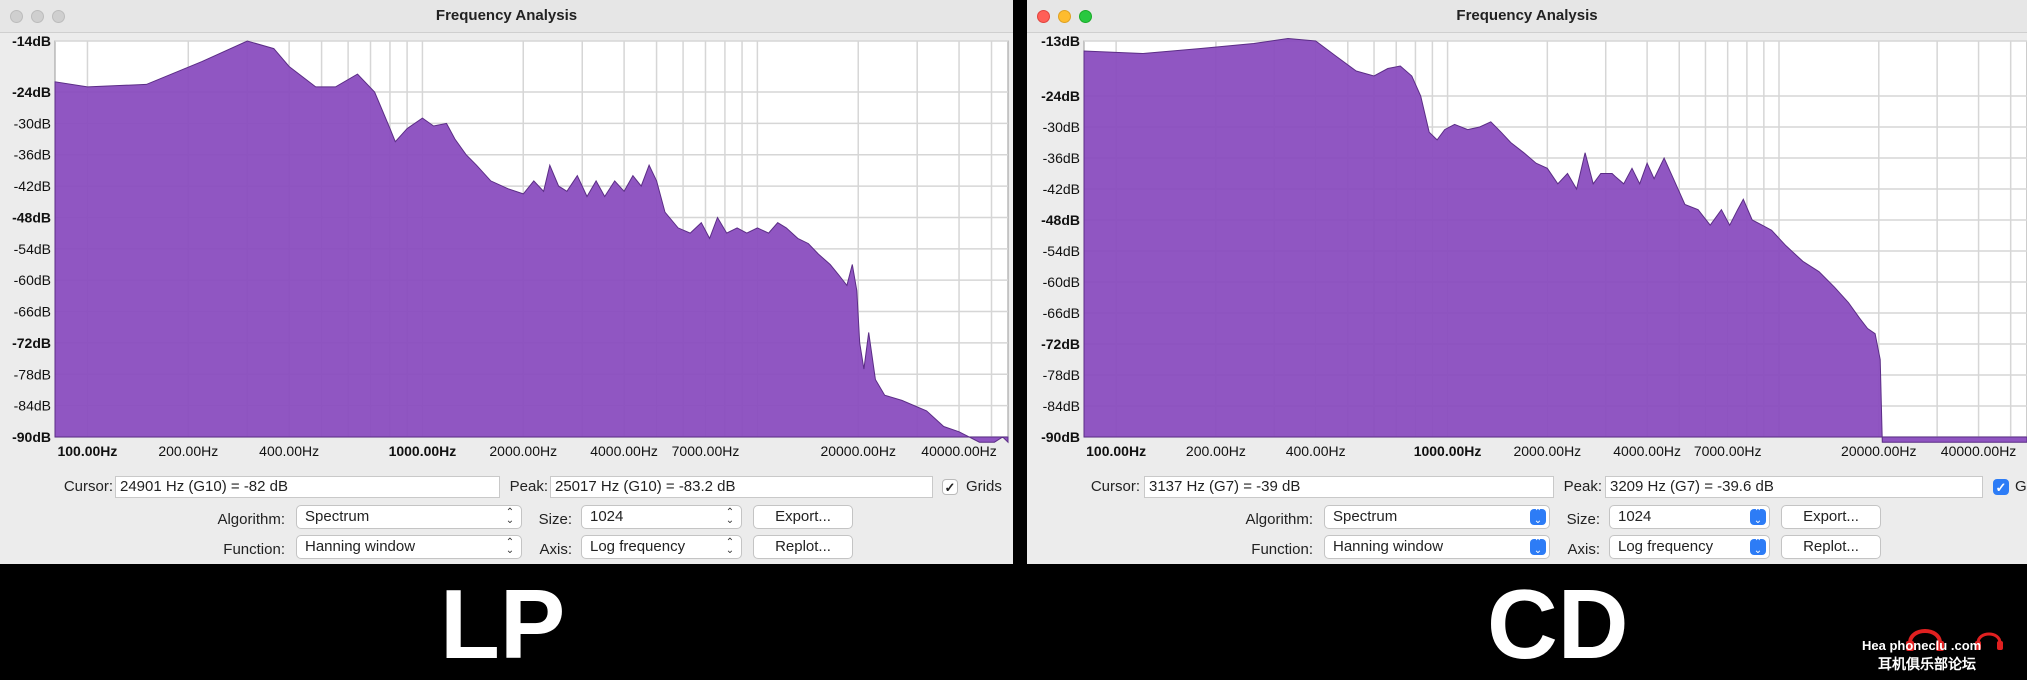 The width and height of the screenshot is (2027, 680). What do you see at coordinates (1558, 624) in the screenshot?
I see `cd-caption: CD` at bounding box center [1558, 624].